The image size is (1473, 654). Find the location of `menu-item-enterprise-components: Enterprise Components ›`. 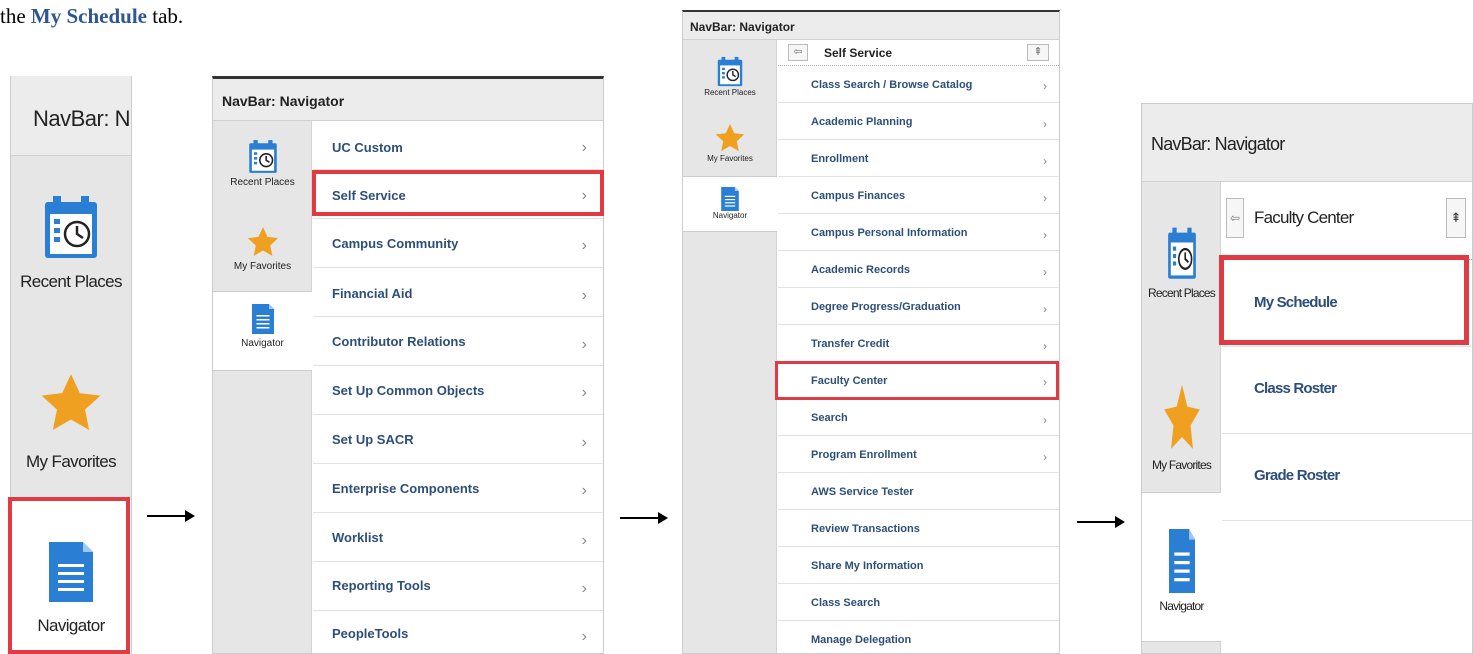

menu-item-enterprise-components: Enterprise Components › is located at coordinates (458, 488).